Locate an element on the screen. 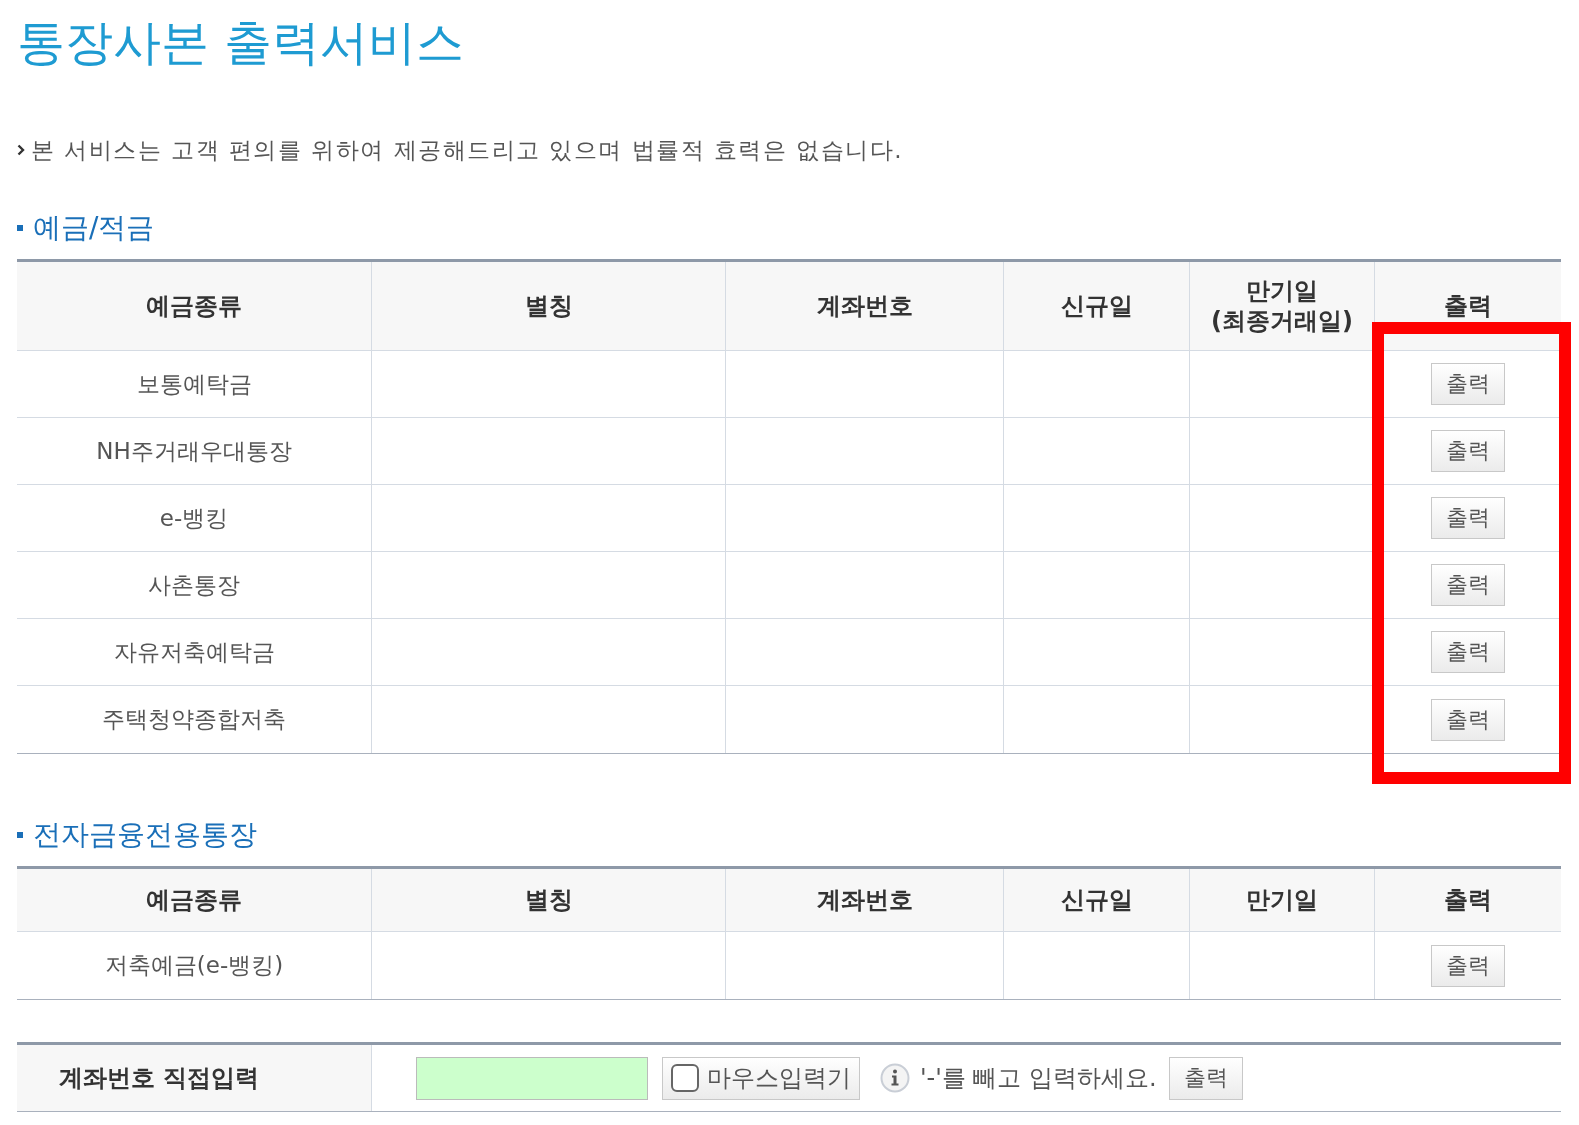  account-number-field is located at coordinates (532, 1078).